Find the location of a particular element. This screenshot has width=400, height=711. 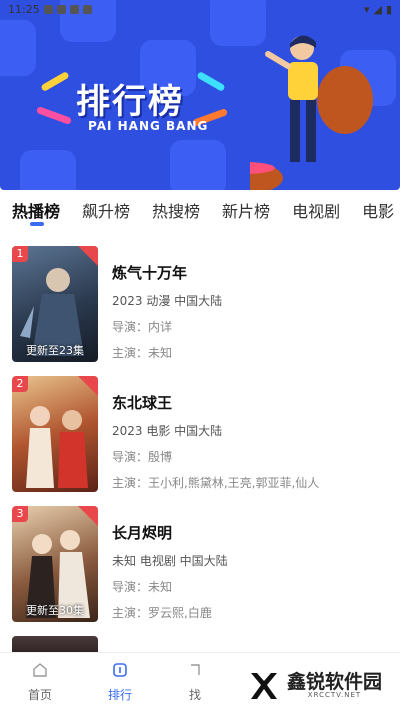

item-title: 长月烬明 is located at coordinates (247, 532).